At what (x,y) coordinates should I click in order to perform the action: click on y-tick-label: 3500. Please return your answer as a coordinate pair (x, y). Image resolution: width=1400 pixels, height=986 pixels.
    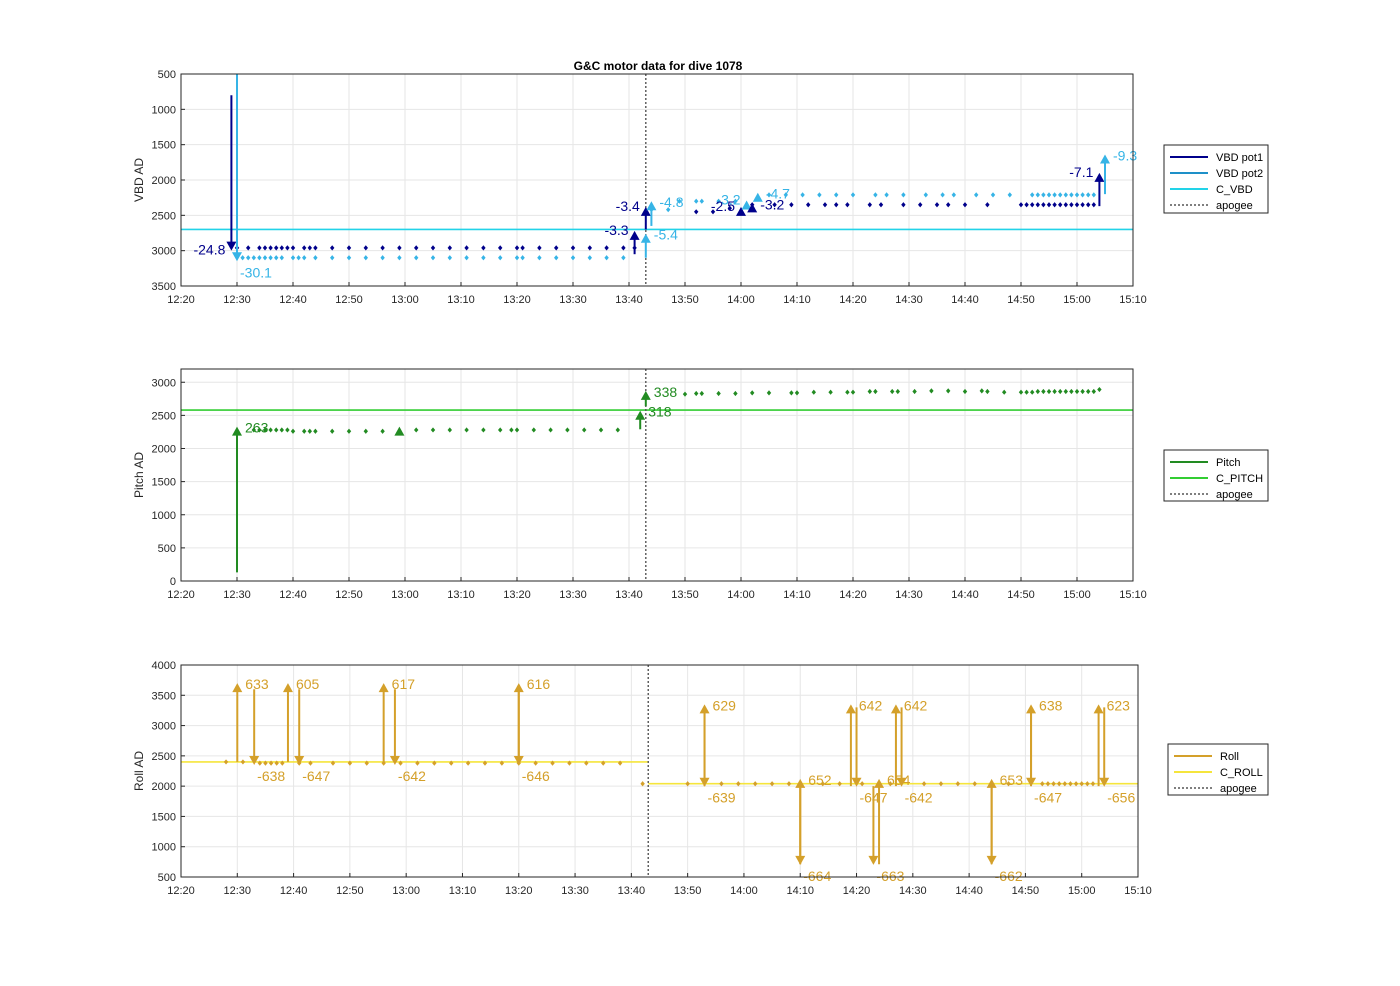
    Looking at the image, I should click on (164, 287).